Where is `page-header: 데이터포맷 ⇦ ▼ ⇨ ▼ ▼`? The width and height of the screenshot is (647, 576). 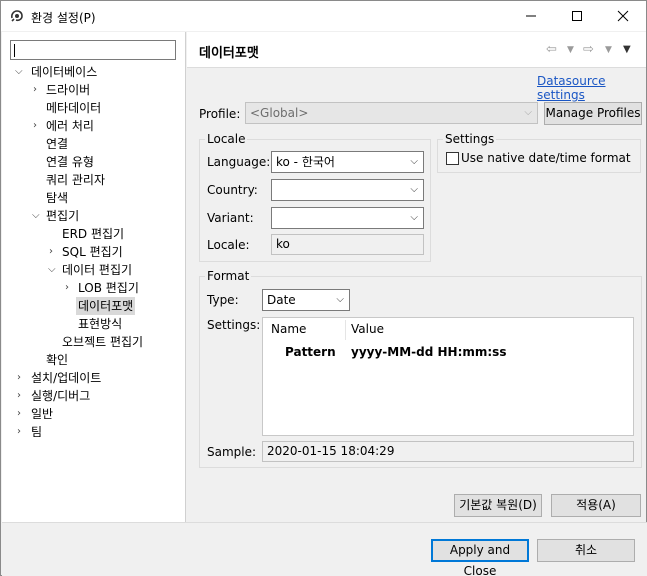 page-header: 데이터포맷 ⇦ ▼ ⇨ ▼ ▼ is located at coordinates (416, 50).